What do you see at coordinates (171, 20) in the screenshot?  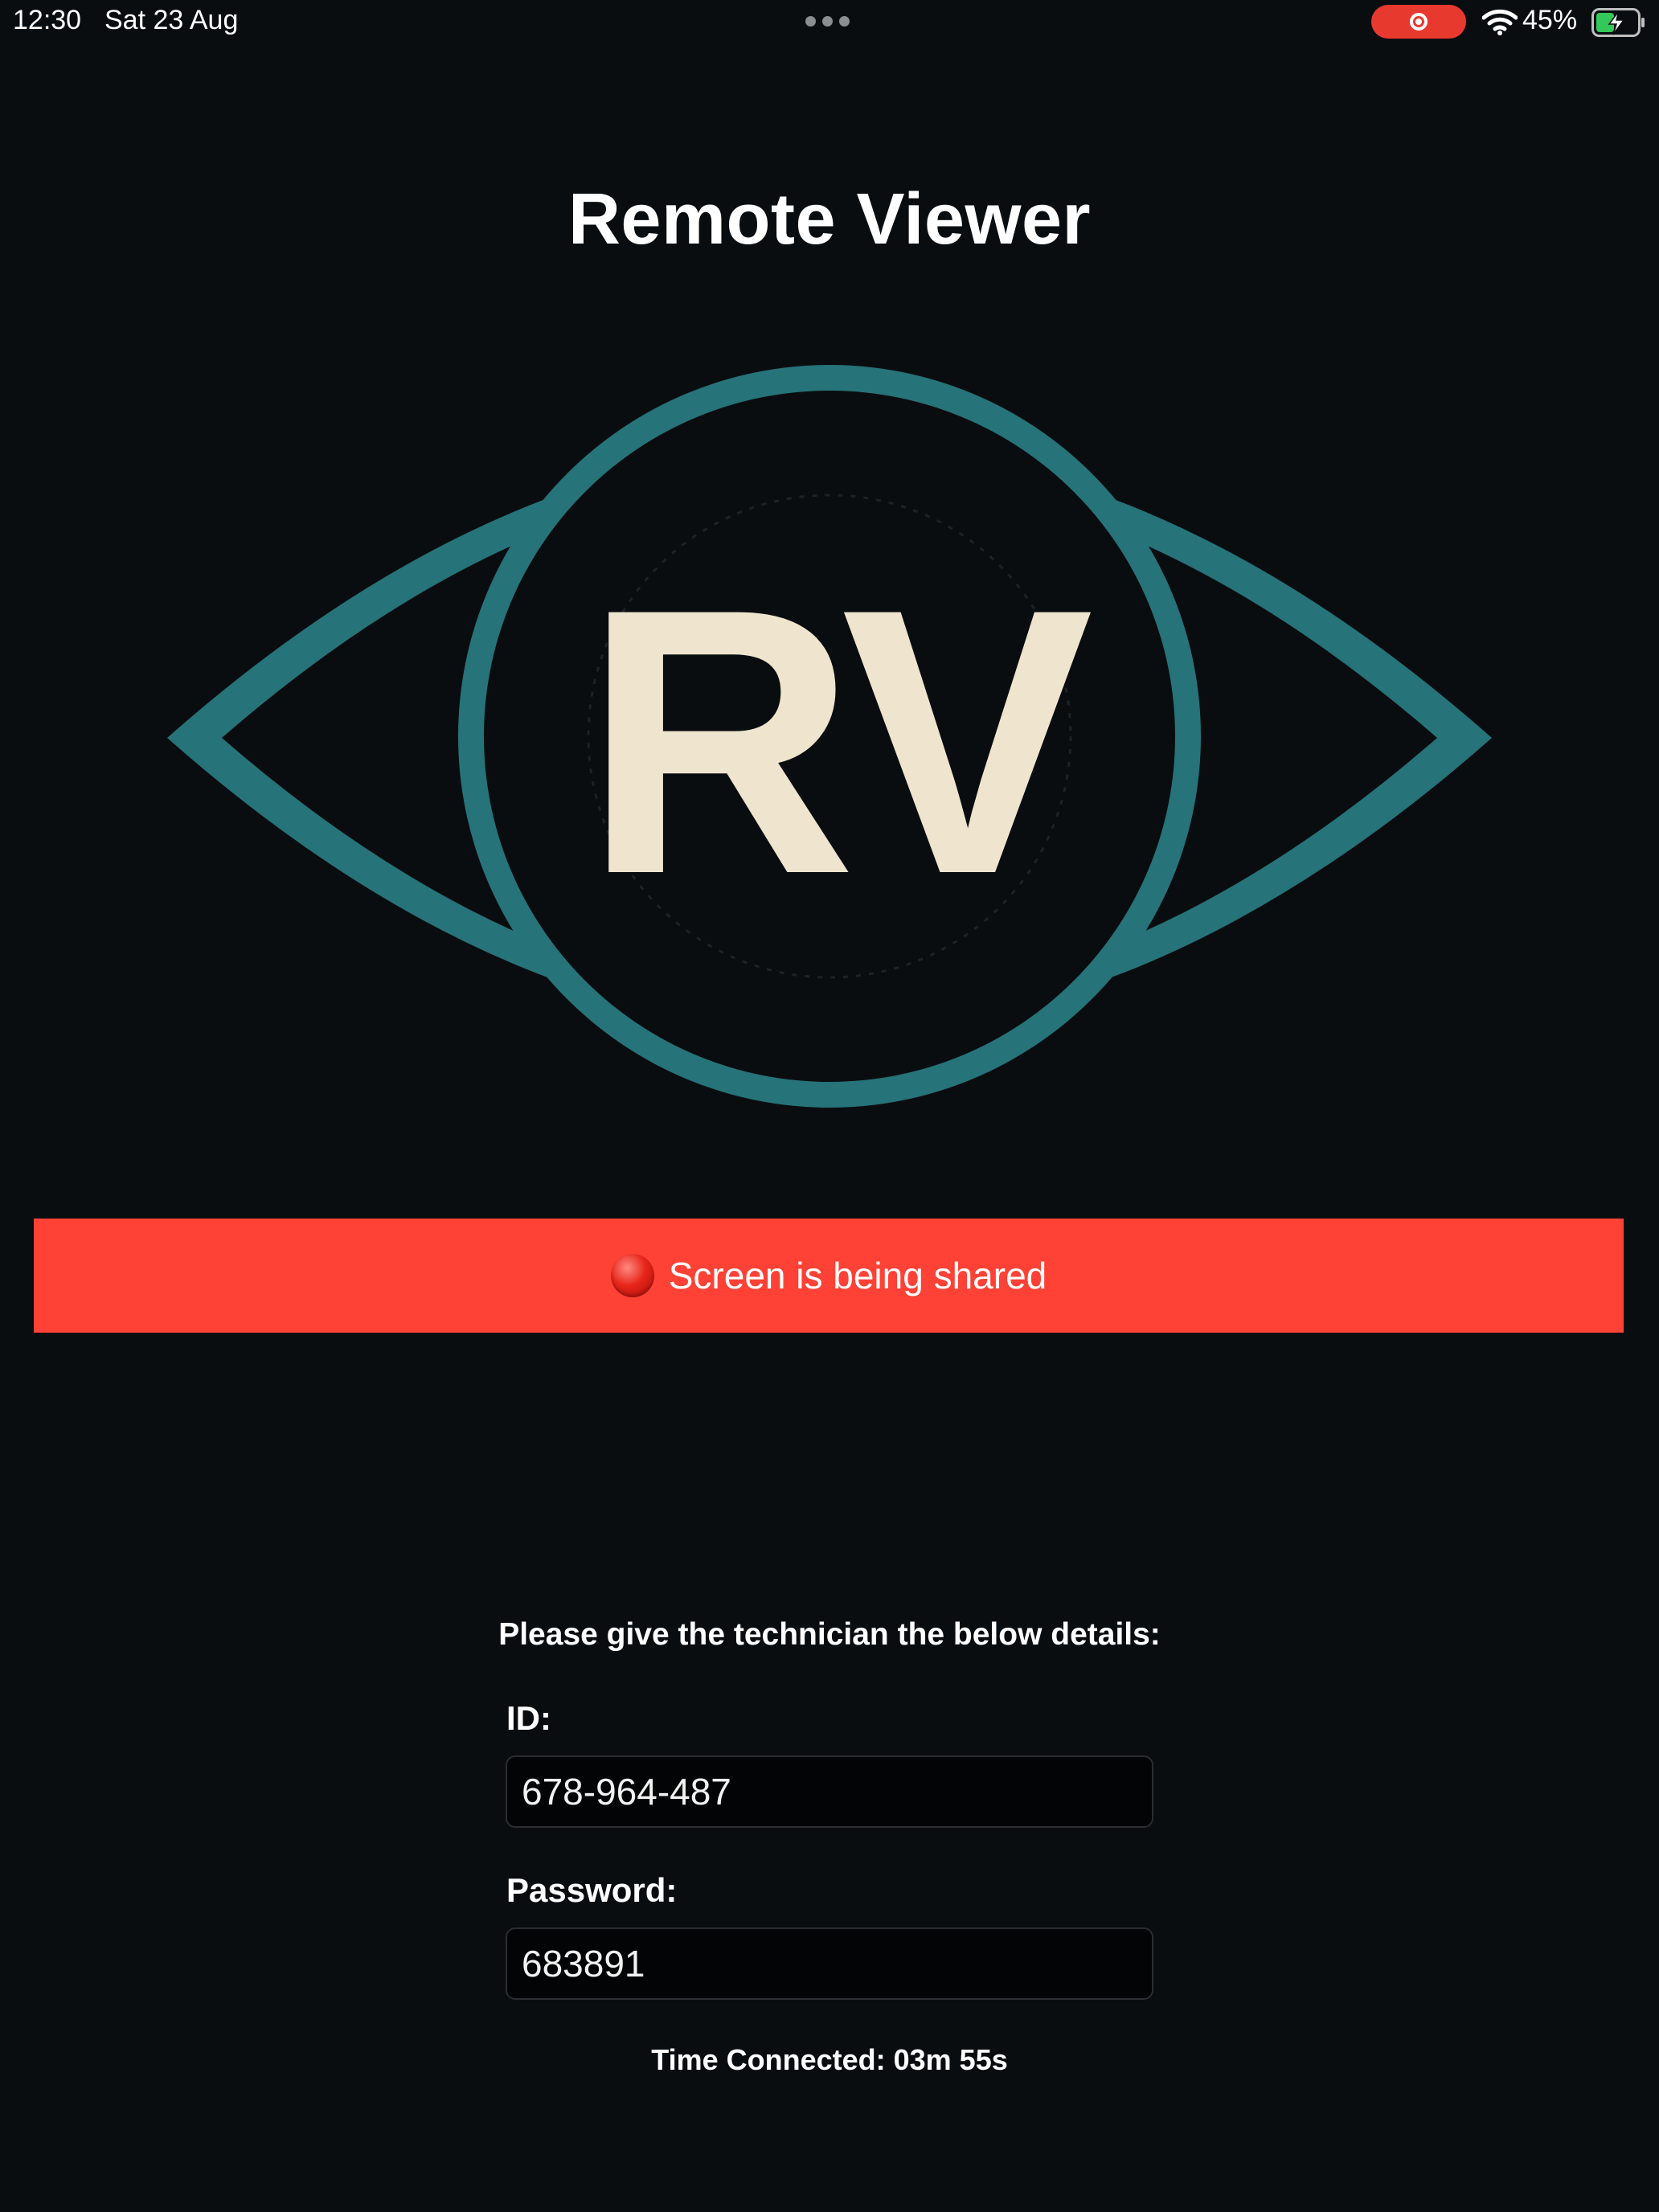 I see `status-date: Sat 23 Aug` at bounding box center [171, 20].